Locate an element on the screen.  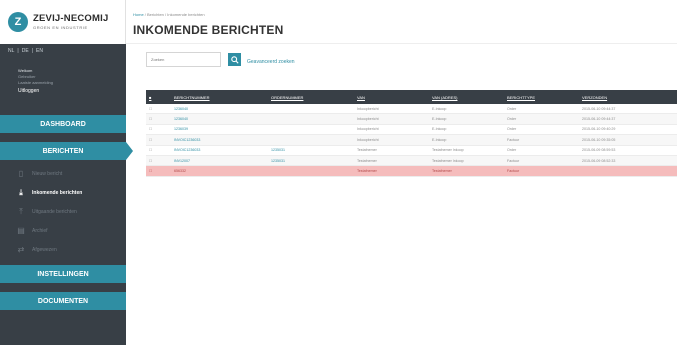
lang-de: DE is located at coordinates (25, 51).